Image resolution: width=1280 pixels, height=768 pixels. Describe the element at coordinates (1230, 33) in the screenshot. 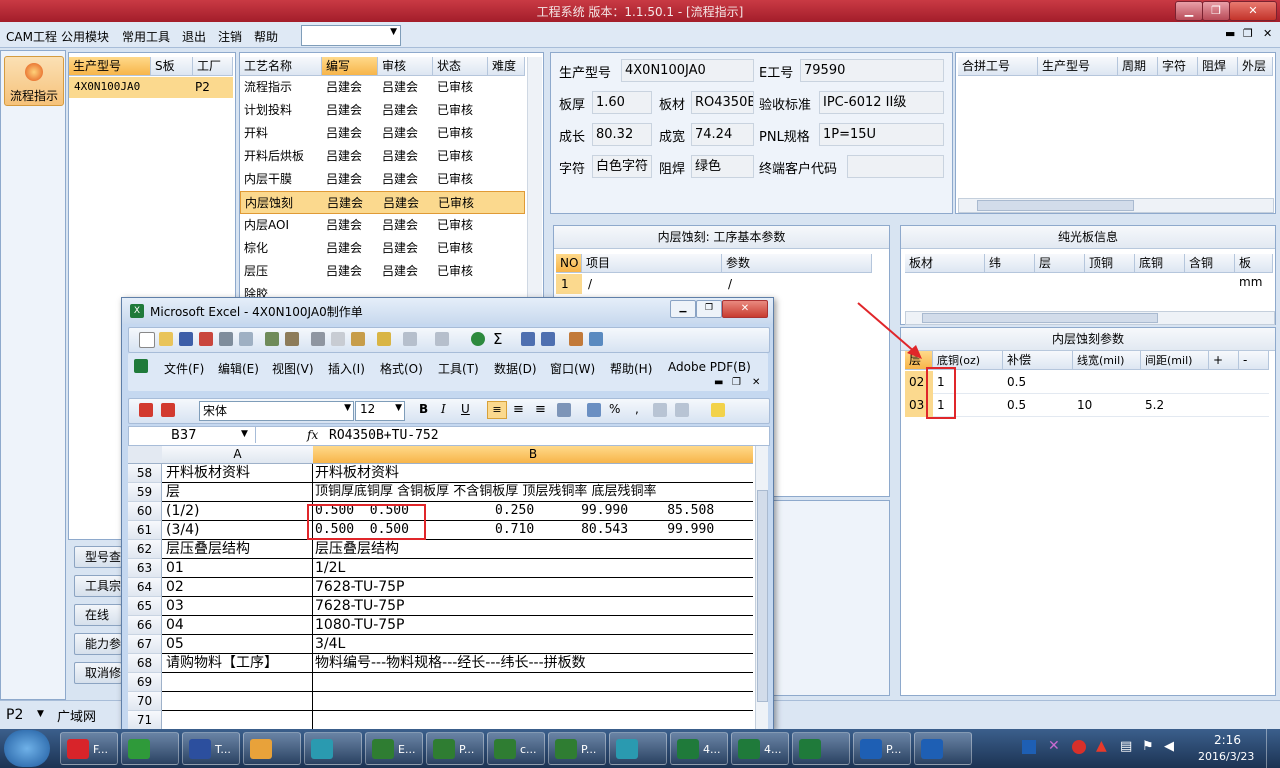

I see `mdi-min-icon: ▬` at that location.